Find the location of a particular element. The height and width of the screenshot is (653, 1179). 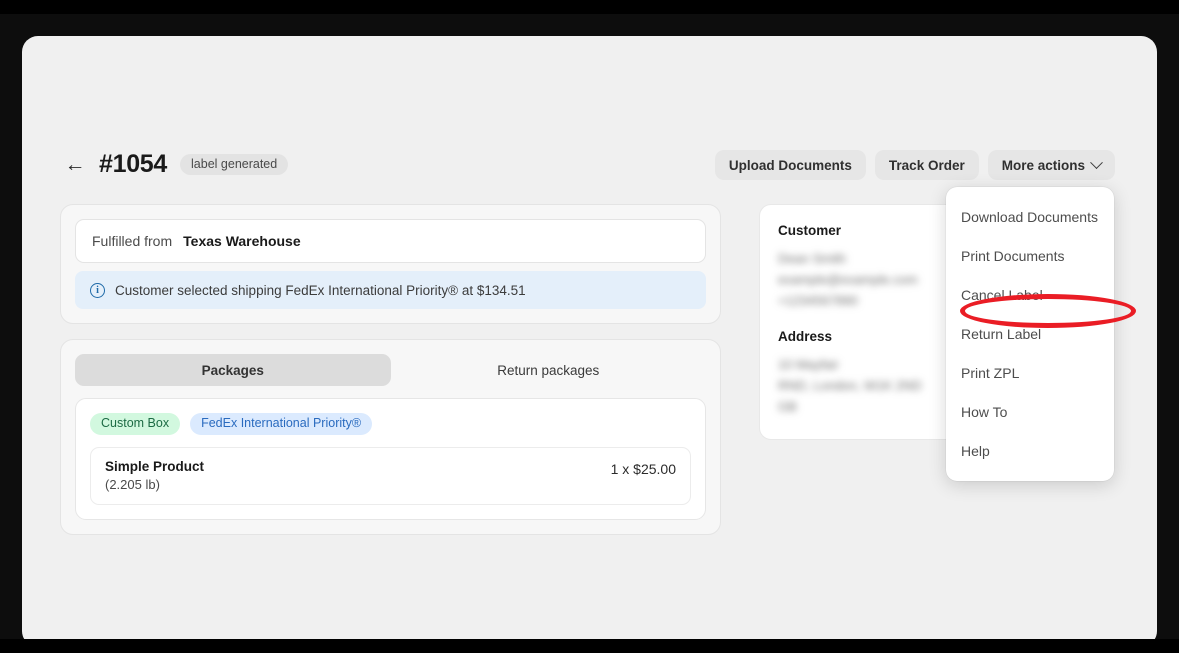

menu-item-return-label: Return Label is located at coordinates (1030, 333).